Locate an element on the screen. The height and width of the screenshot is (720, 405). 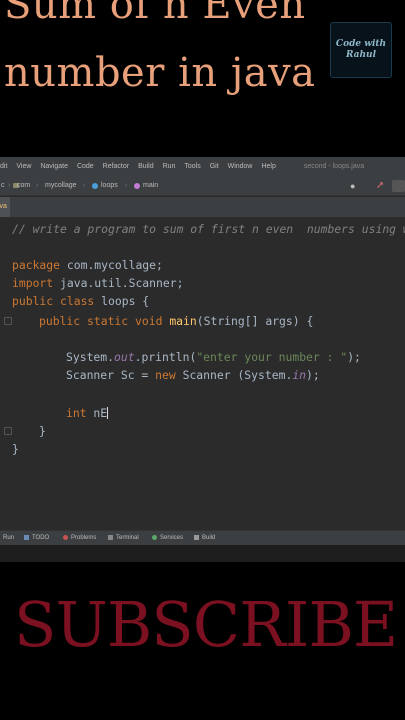
menu-edit: dit is located at coordinates (3, 167).